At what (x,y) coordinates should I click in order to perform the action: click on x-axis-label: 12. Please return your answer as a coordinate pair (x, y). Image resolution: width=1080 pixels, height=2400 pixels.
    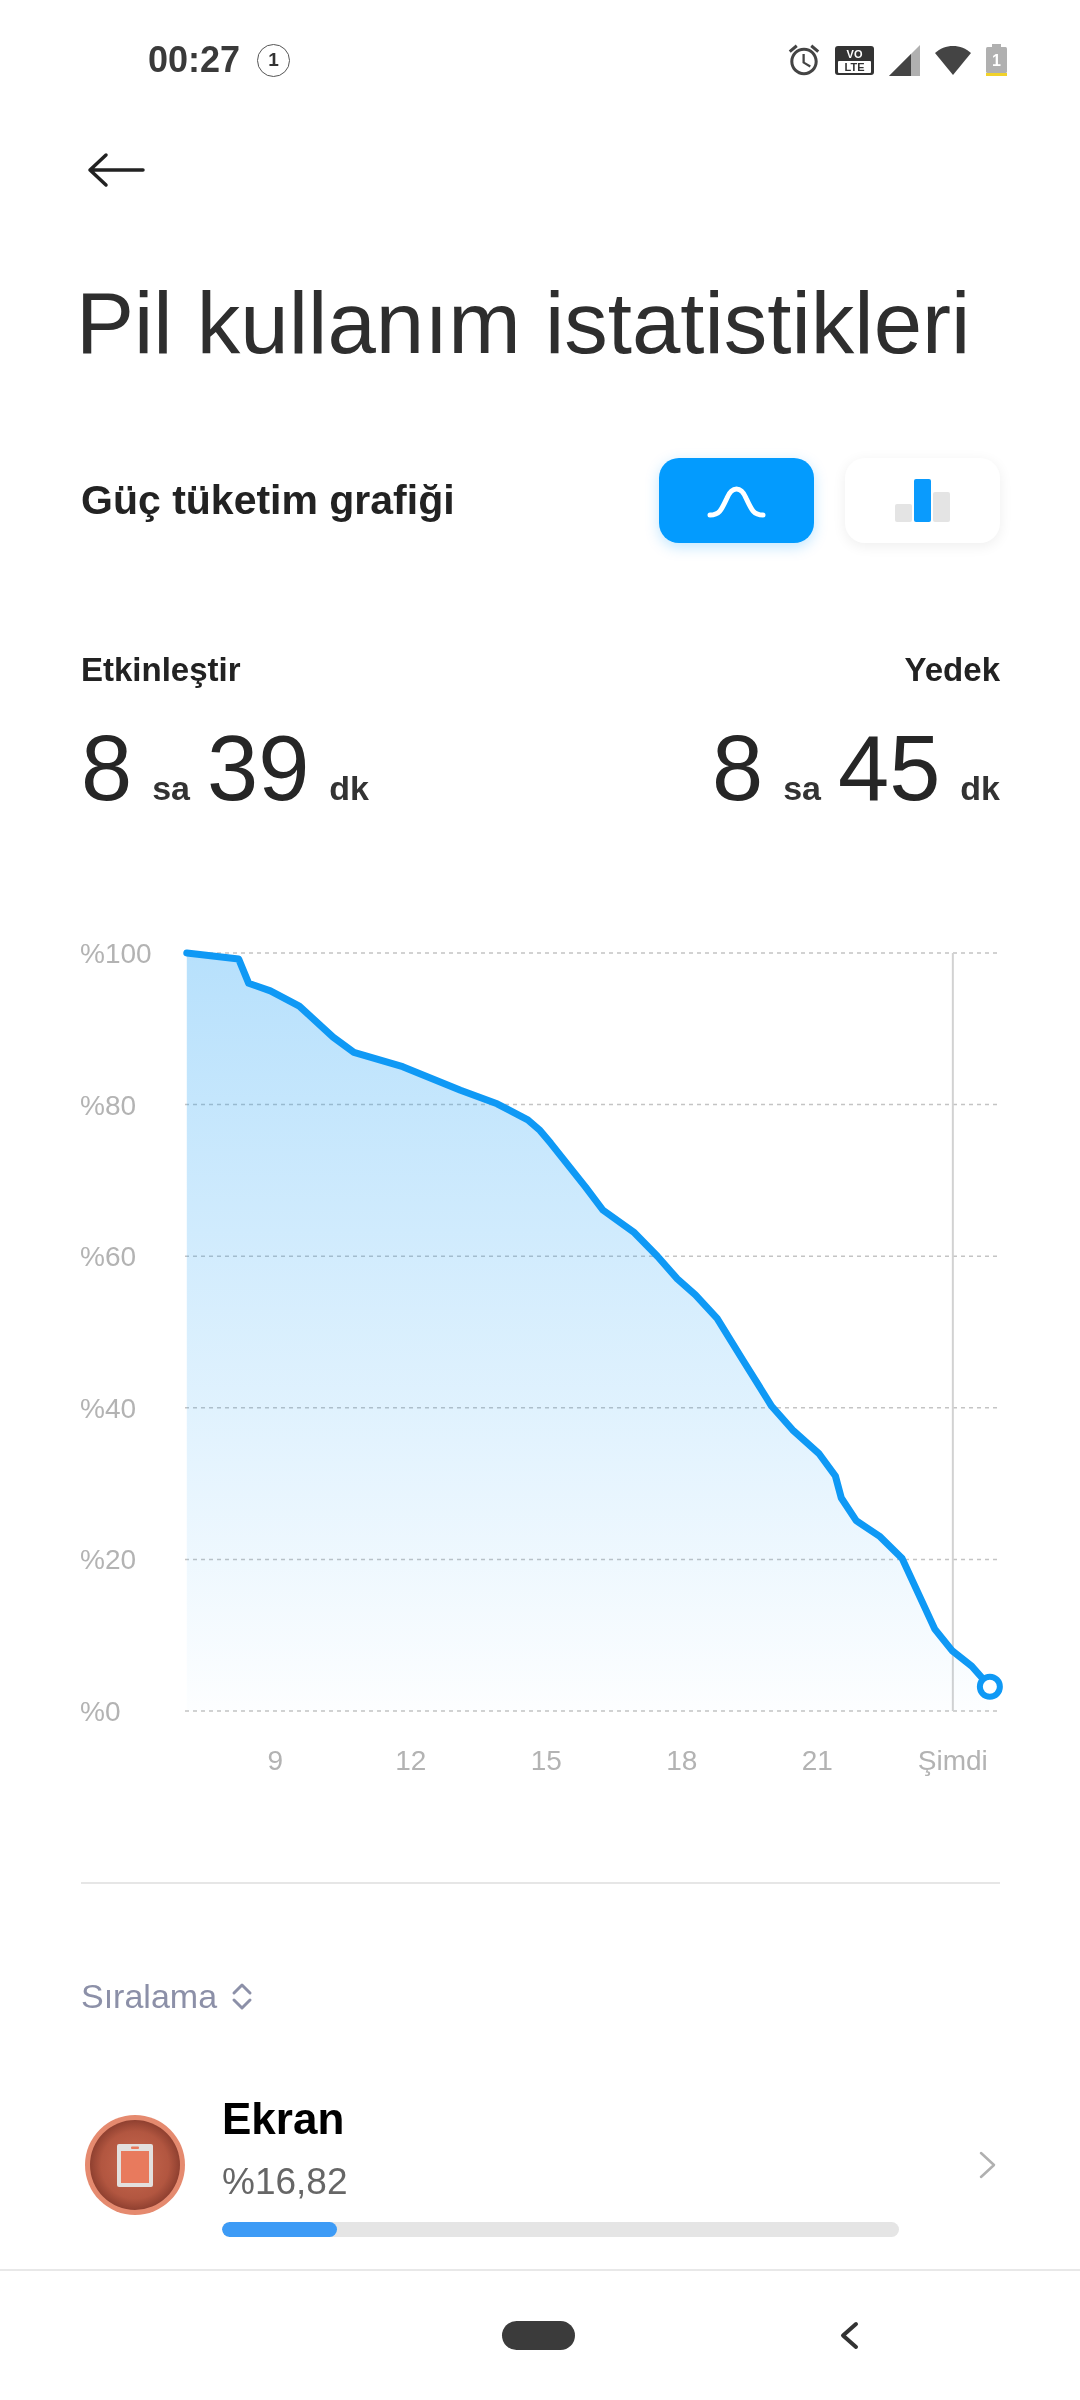
    Looking at the image, I should click on (411, 1760).